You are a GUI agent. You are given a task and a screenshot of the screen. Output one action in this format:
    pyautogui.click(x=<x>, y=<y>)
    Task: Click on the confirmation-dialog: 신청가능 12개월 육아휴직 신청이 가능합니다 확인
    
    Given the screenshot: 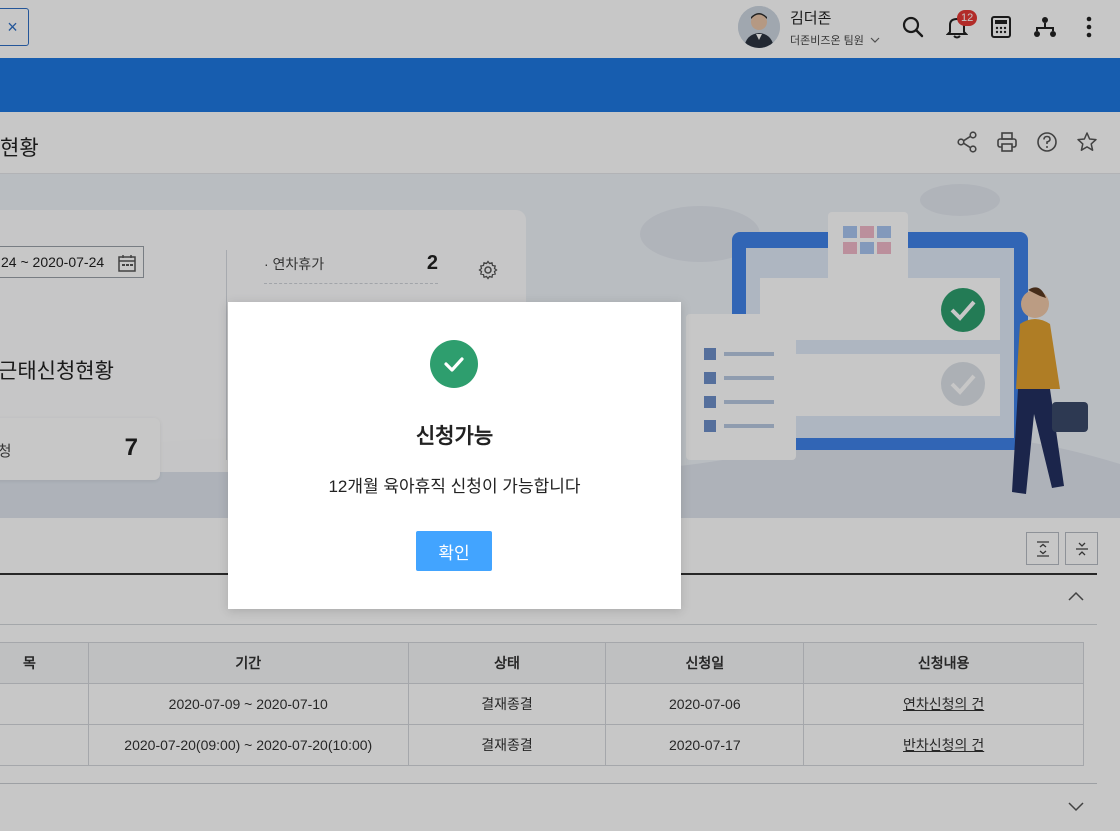 What is the action you would take?
    pyautogui.click(x=454, y=455)
    